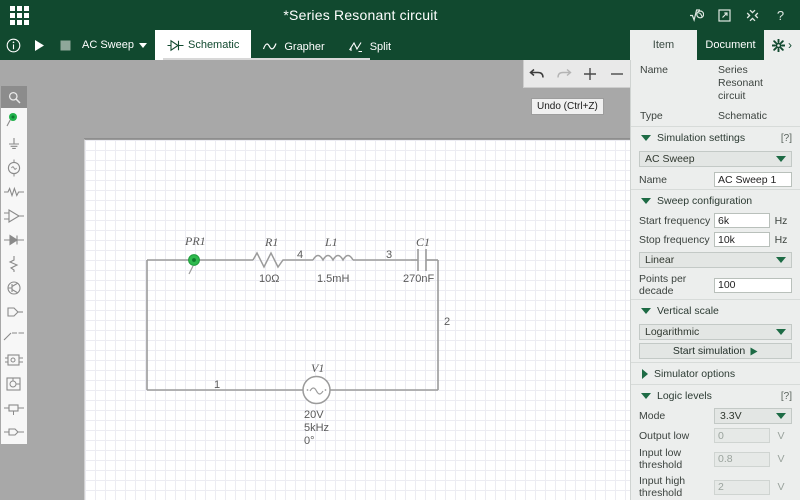 This screenshot has height=500, width=800. What do you see at coordinates (14, 384) in the screenshot?
I see `subcircuit-icon` at bounding box center [14, 384].